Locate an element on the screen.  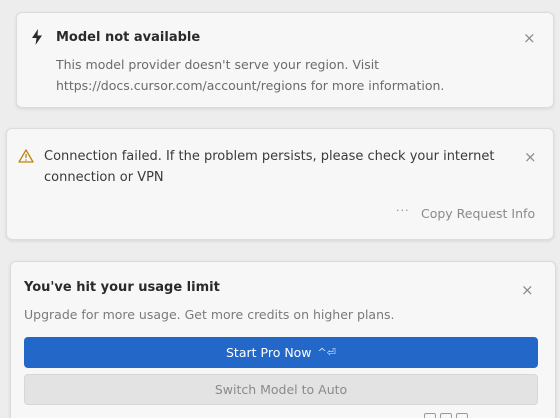
expand-icon is located at coordinates (430, 415).